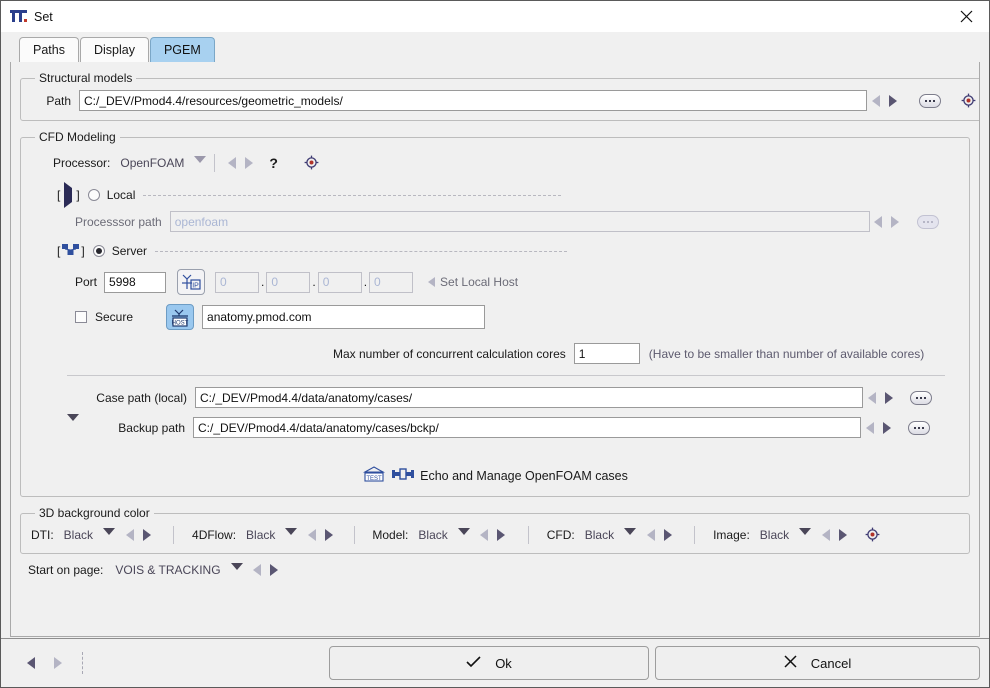 The height and width of the screenshot is (688, 990). I want to click on tab-paths: Paths, so click(49, 49).